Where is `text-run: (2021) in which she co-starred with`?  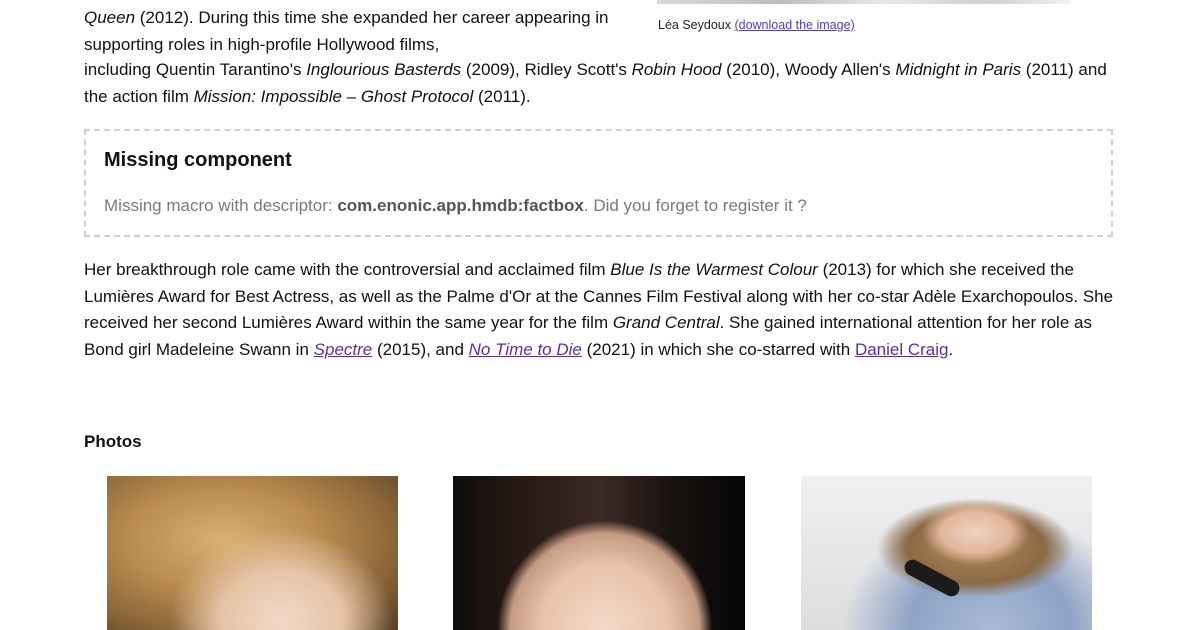
text-run: (2021) in which she co-starred with is located at coordinates (718, 349).